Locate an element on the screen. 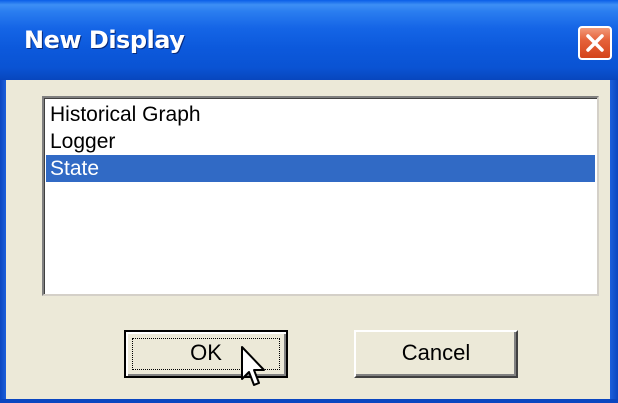  list-item-logger: Logger is located at coordinates (320, 141).